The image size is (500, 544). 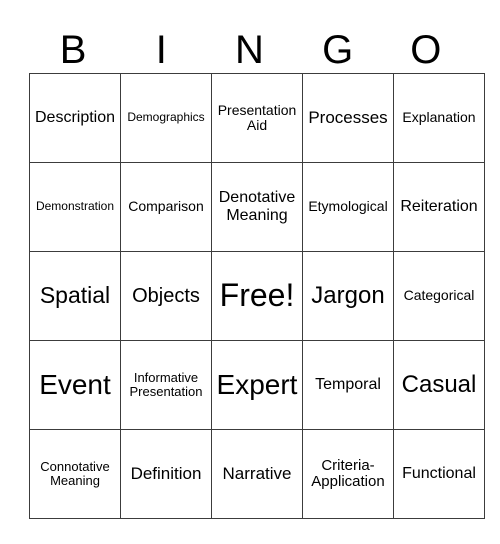 What do you see at coordinates (75, 385) in the screenshot?
I see `bingo-cell: Event` at bounding box center [75, 385].